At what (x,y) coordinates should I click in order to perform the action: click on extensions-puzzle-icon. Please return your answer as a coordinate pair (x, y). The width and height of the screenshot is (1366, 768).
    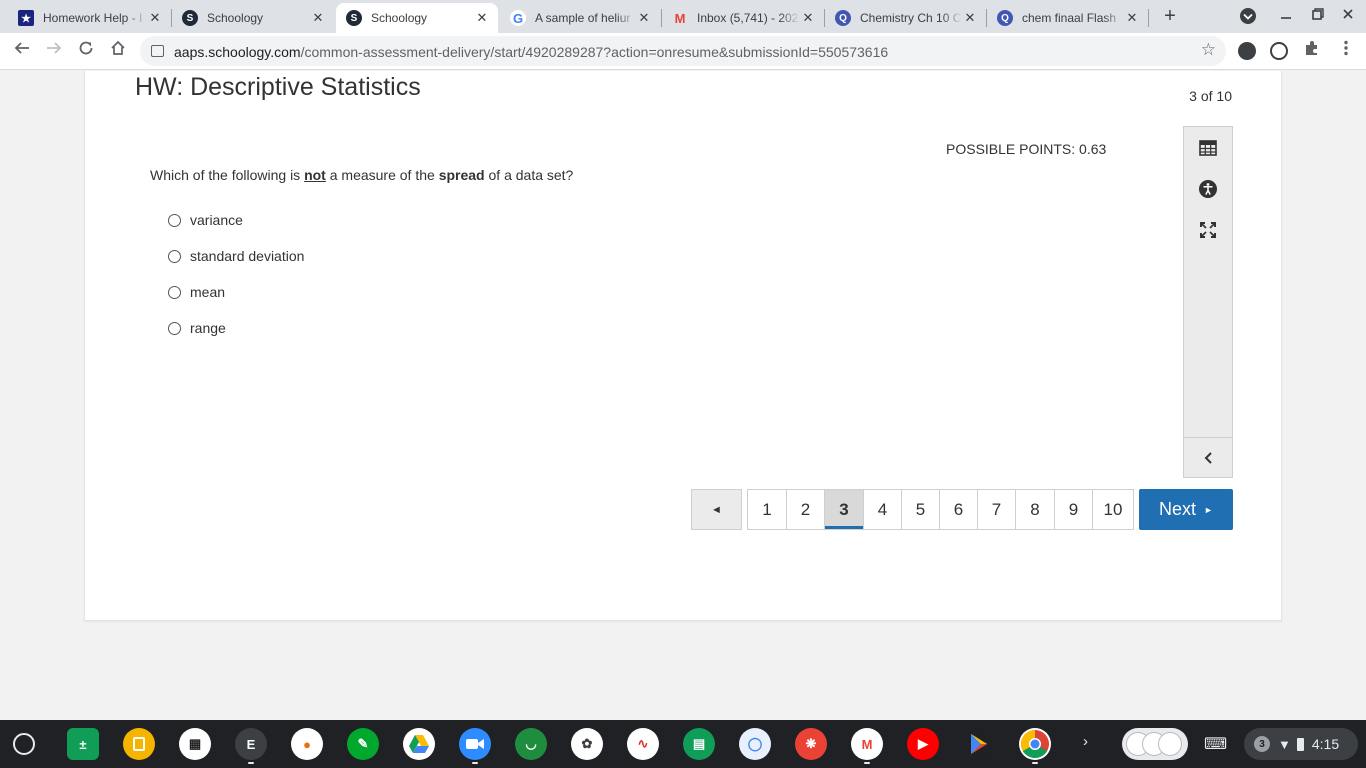
    Looking at the image, I should click on (1312, 51).